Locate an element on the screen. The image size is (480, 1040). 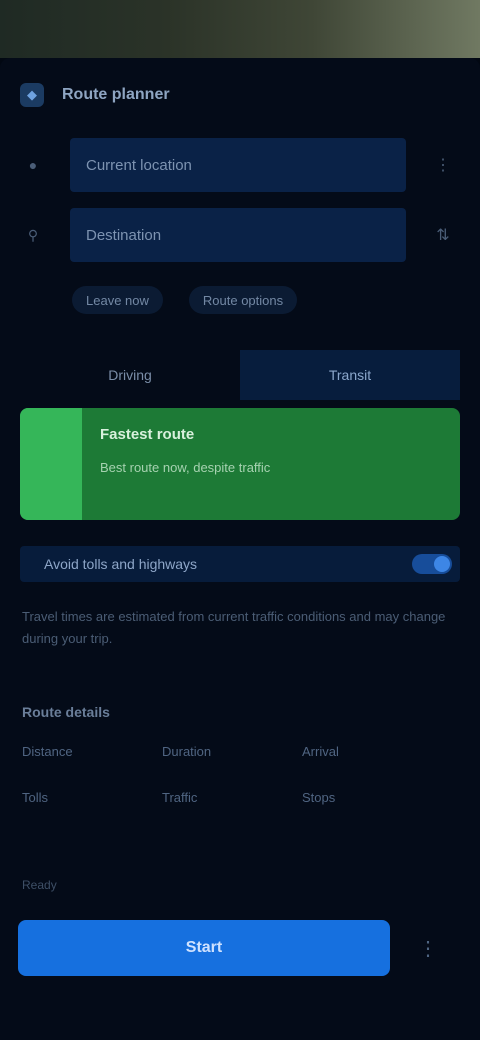
avoid-toggle is located at coordinates (432, 564).